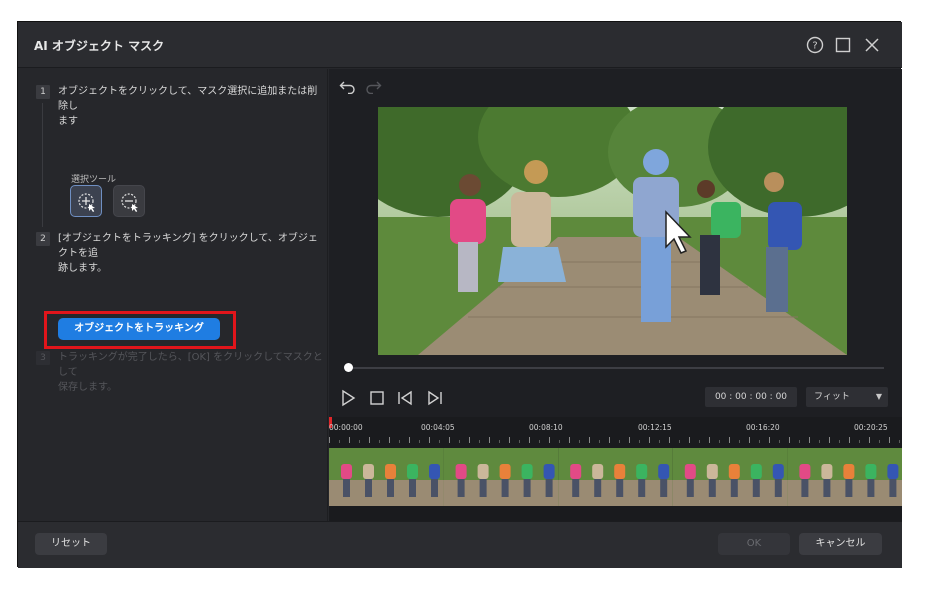 Image resolution: width=928 pixels, height=595 pixels. Describe the element at coordinates (763, 427) in the screenshot. I see `timeline-label: 00:16:20` at that location.